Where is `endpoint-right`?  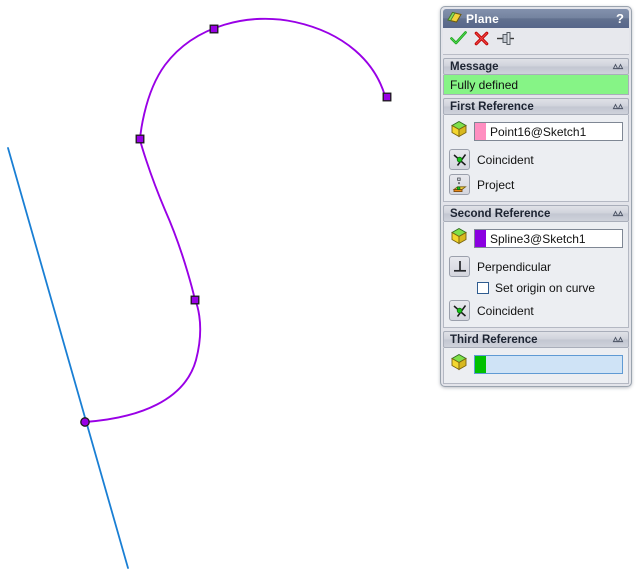
endpoint-right is located at coordinates (387, 97).